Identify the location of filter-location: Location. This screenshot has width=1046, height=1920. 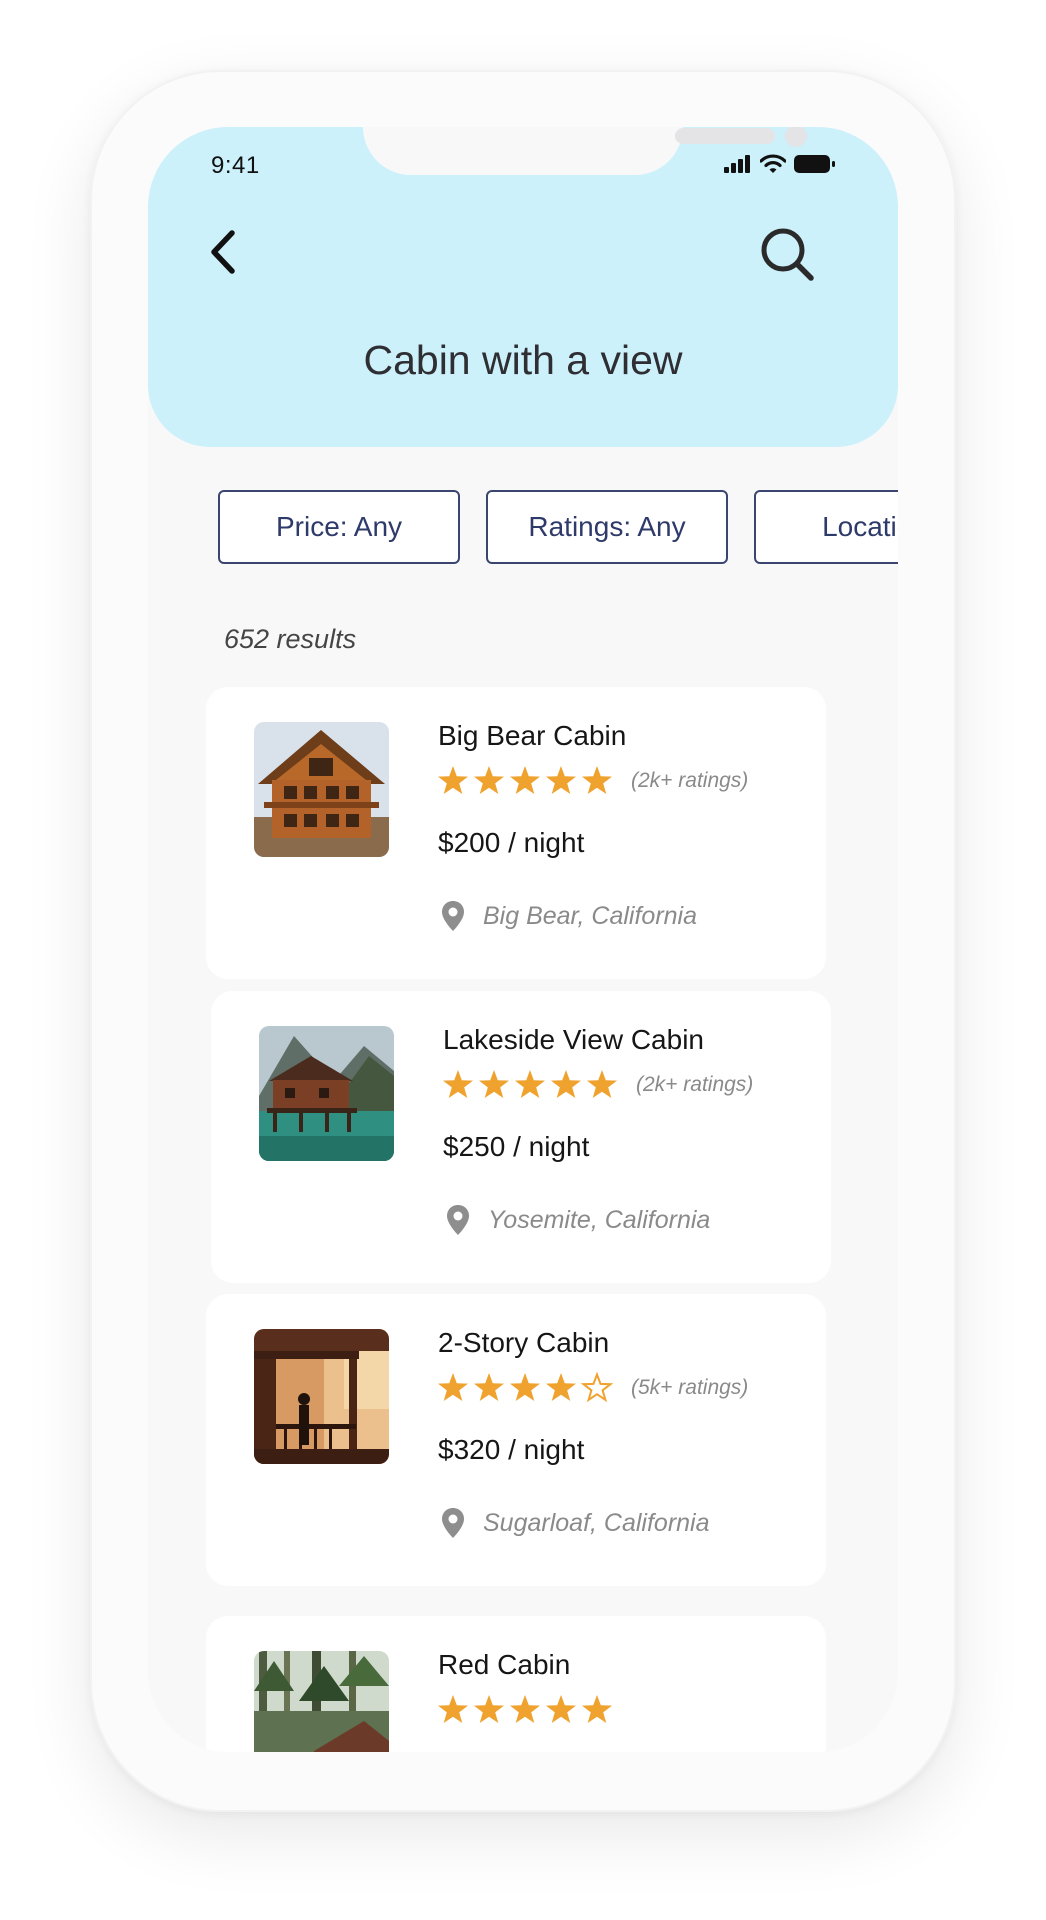
(826, 527).